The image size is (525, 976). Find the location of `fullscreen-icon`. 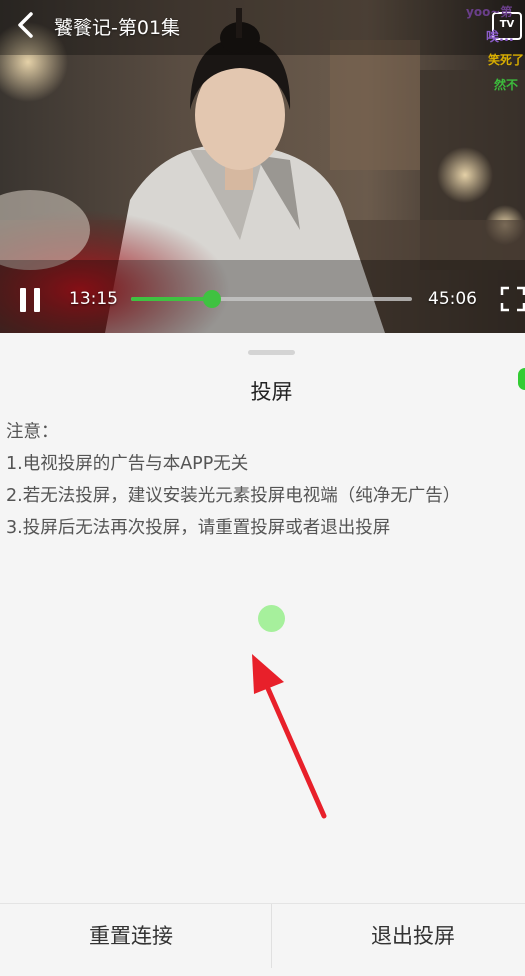

fullscreen-icon is located at coordinates (512, 299).